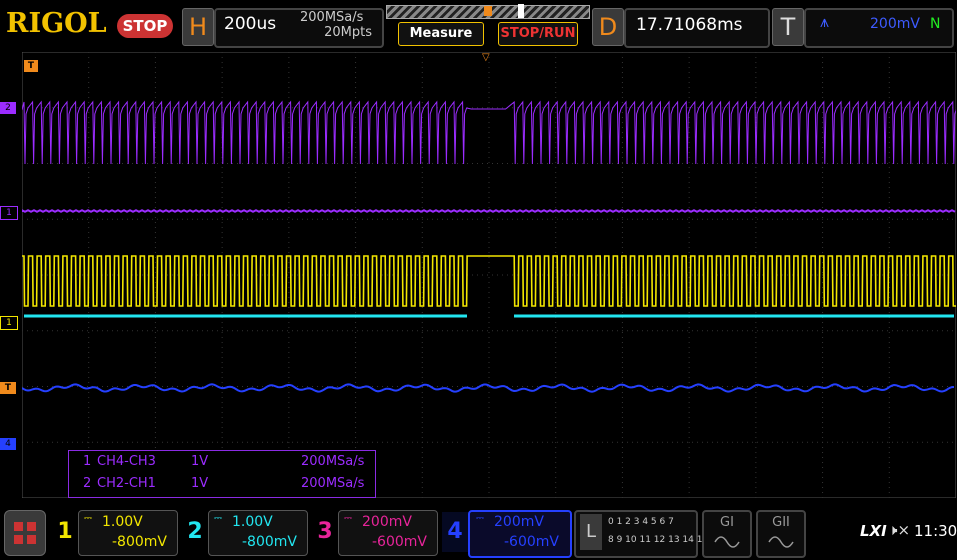 This screenshot has width=957, height=560. I want to click on lxi-logo: LXI, so click(873, 531).